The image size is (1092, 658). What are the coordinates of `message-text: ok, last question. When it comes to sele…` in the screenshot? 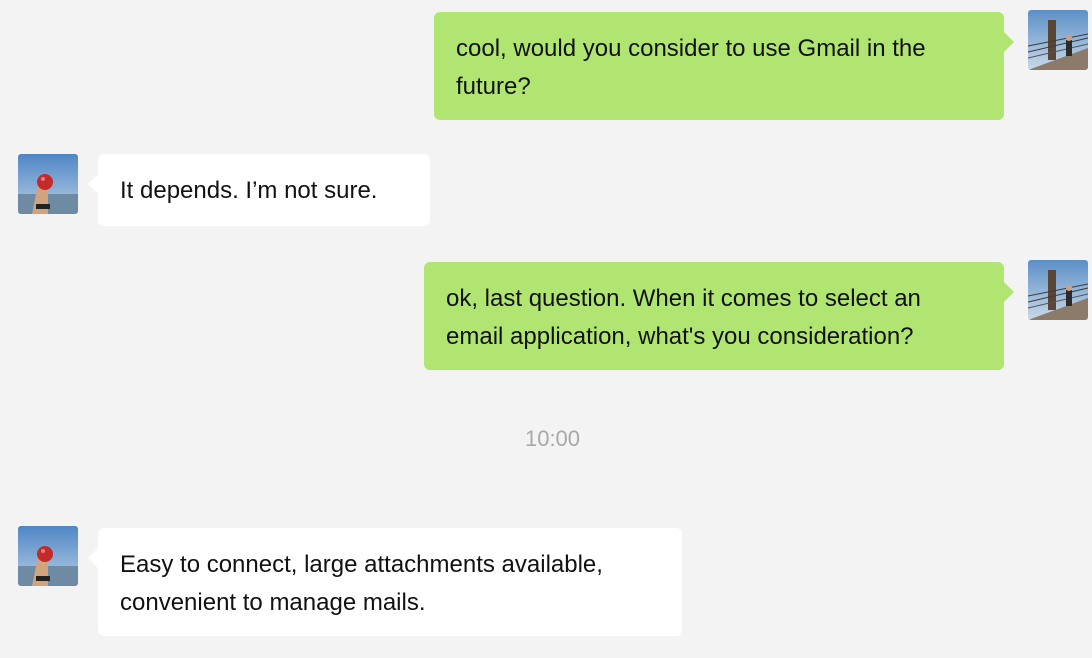 It's located at (683, 317).